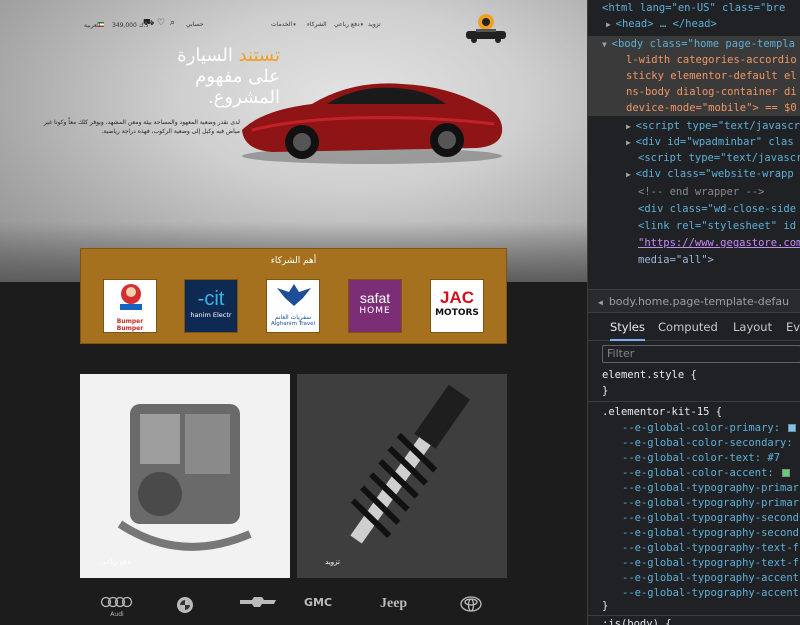 The image size is (800, 625). Describe the element at coordinates (486, 28) in the screenshot. I see `site-logo` at that location.